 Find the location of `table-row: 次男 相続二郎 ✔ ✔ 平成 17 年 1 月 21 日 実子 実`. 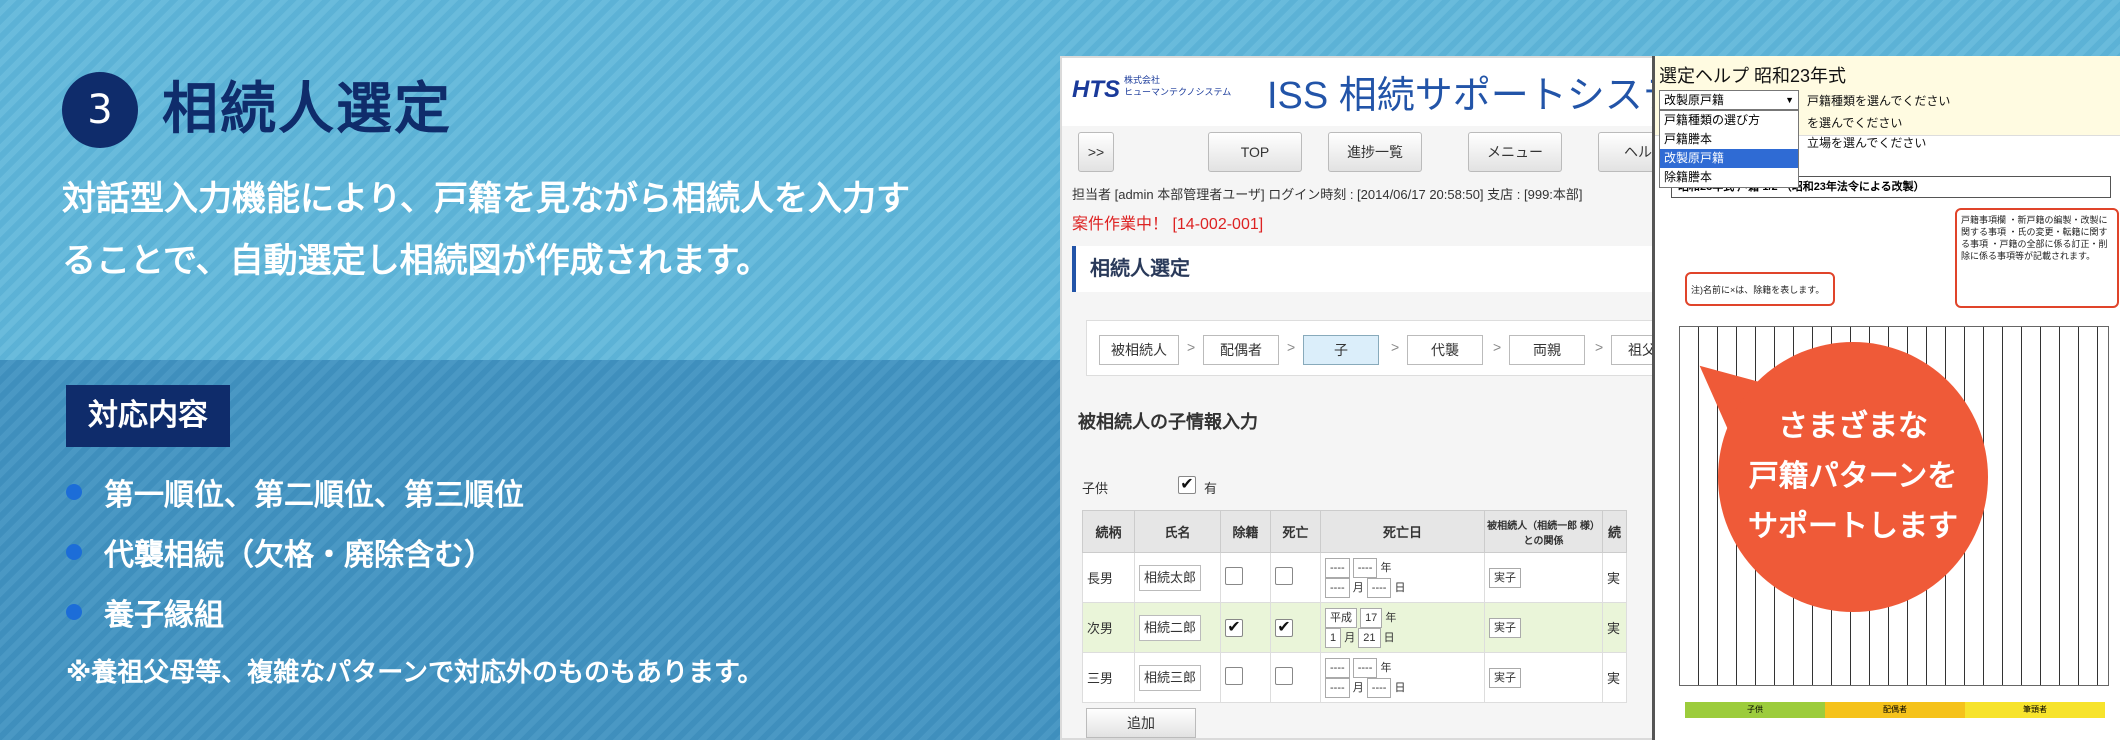

table-row: 次男 相続二郎 ✔ ✔ 平成 17 年 1 月 21 日 実子 実 is located at coordinates (1354, 627).